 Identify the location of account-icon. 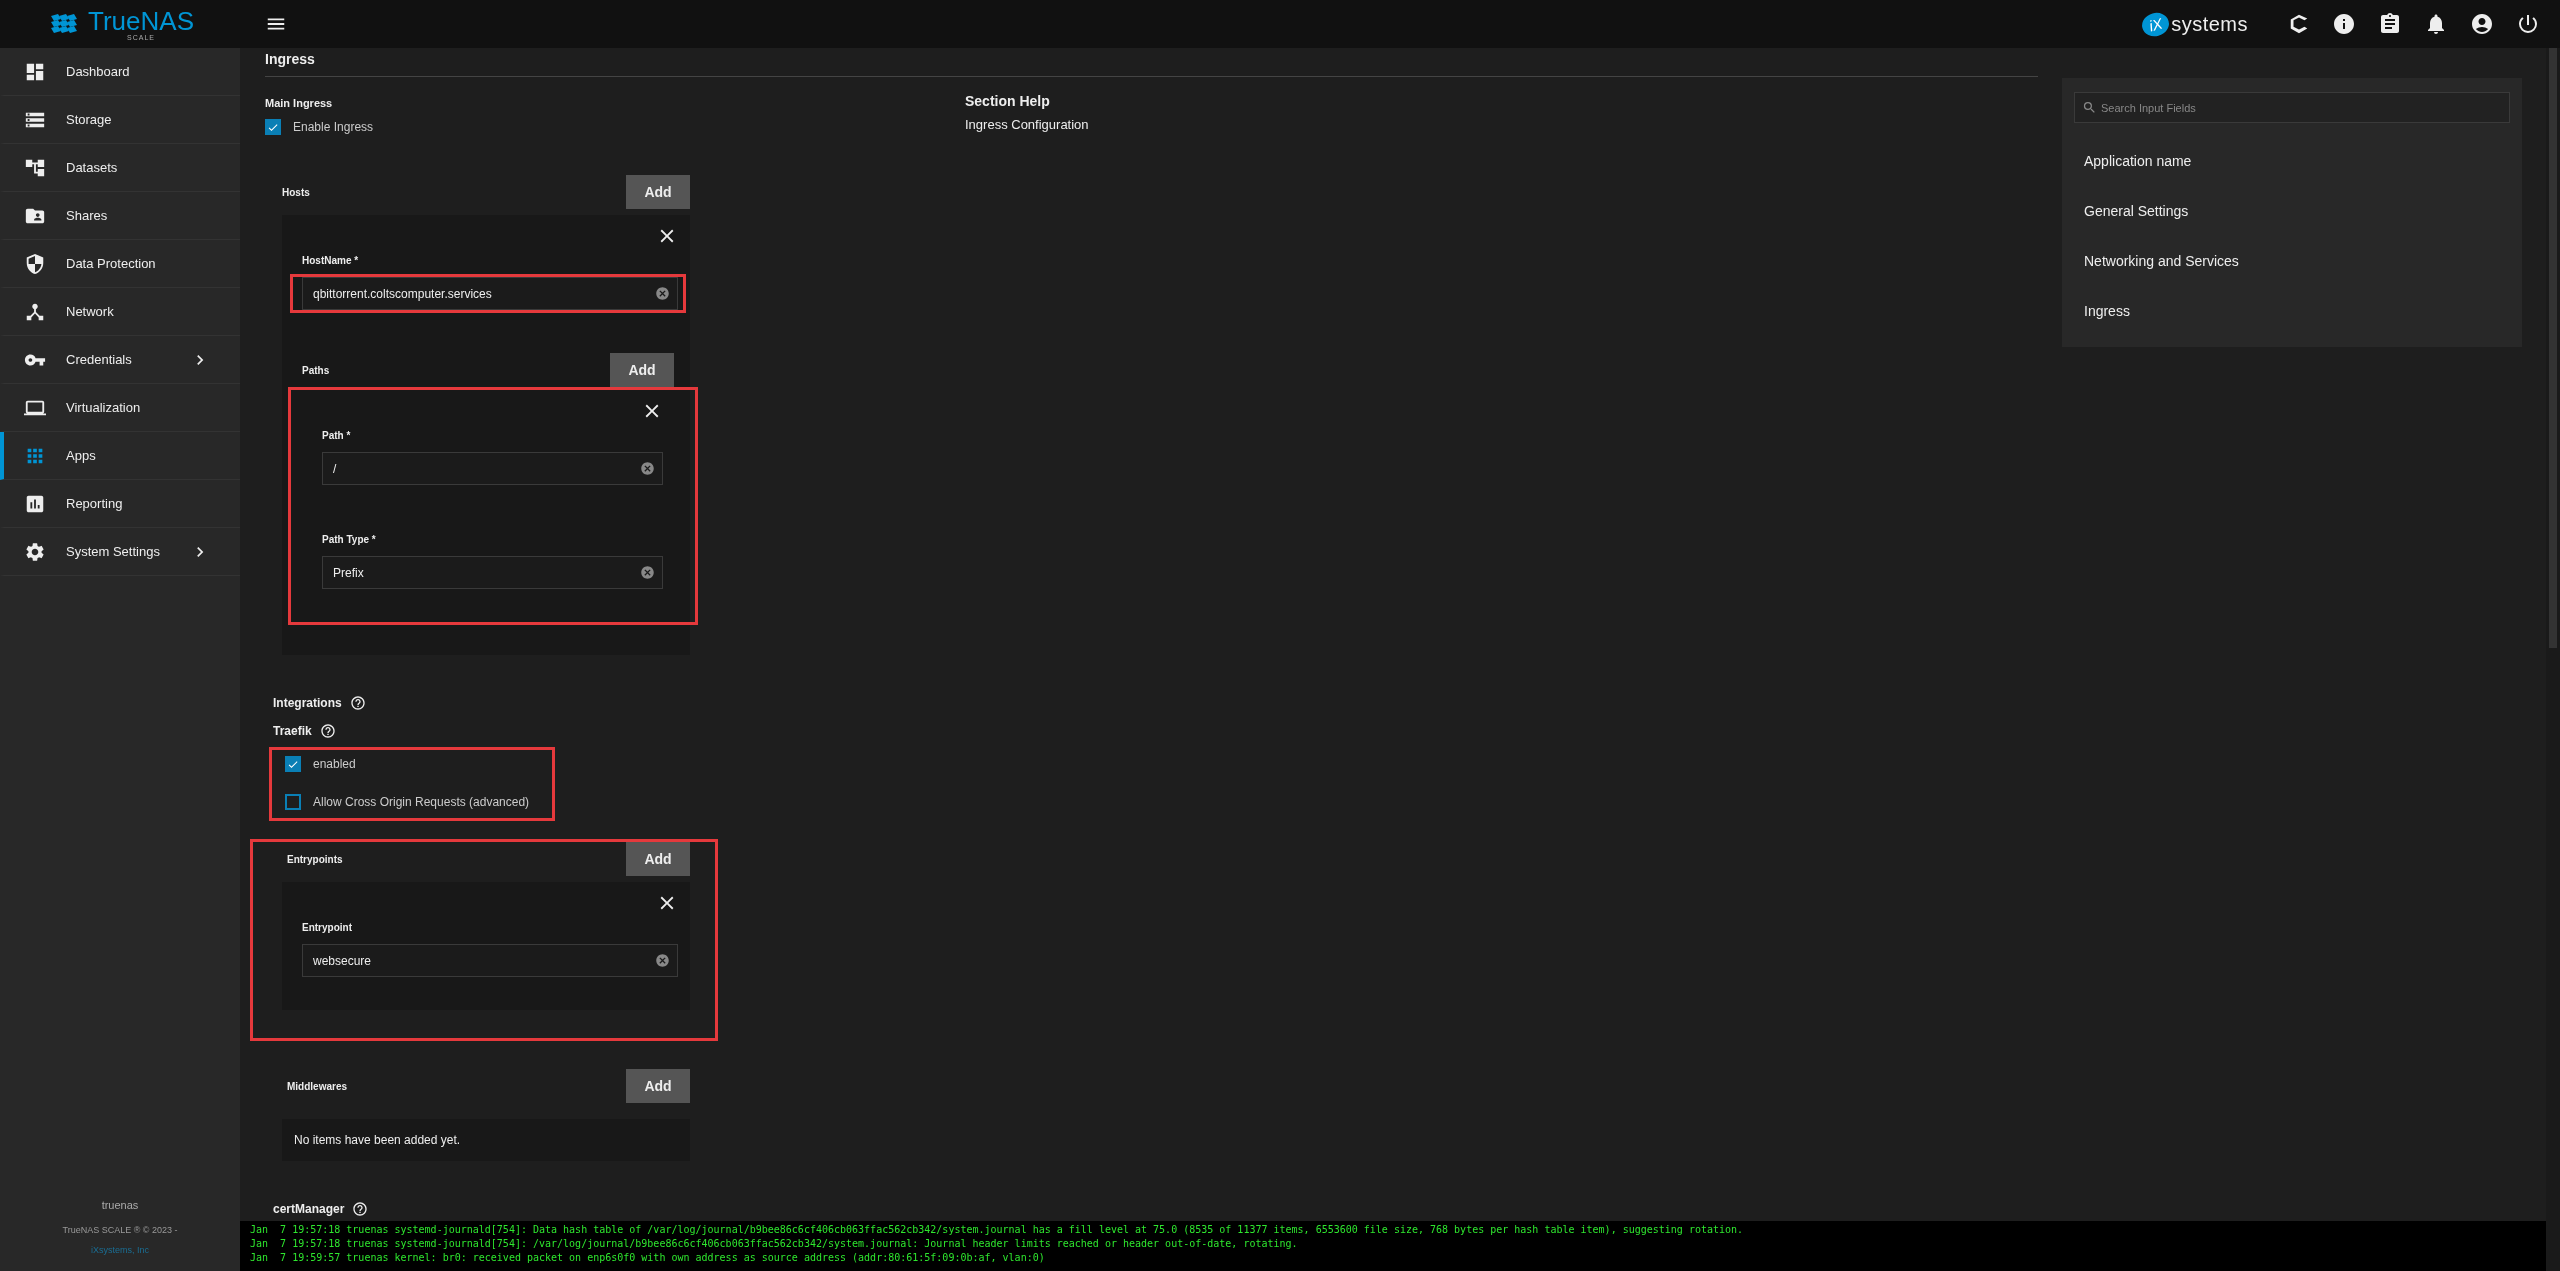
(2482, 24).